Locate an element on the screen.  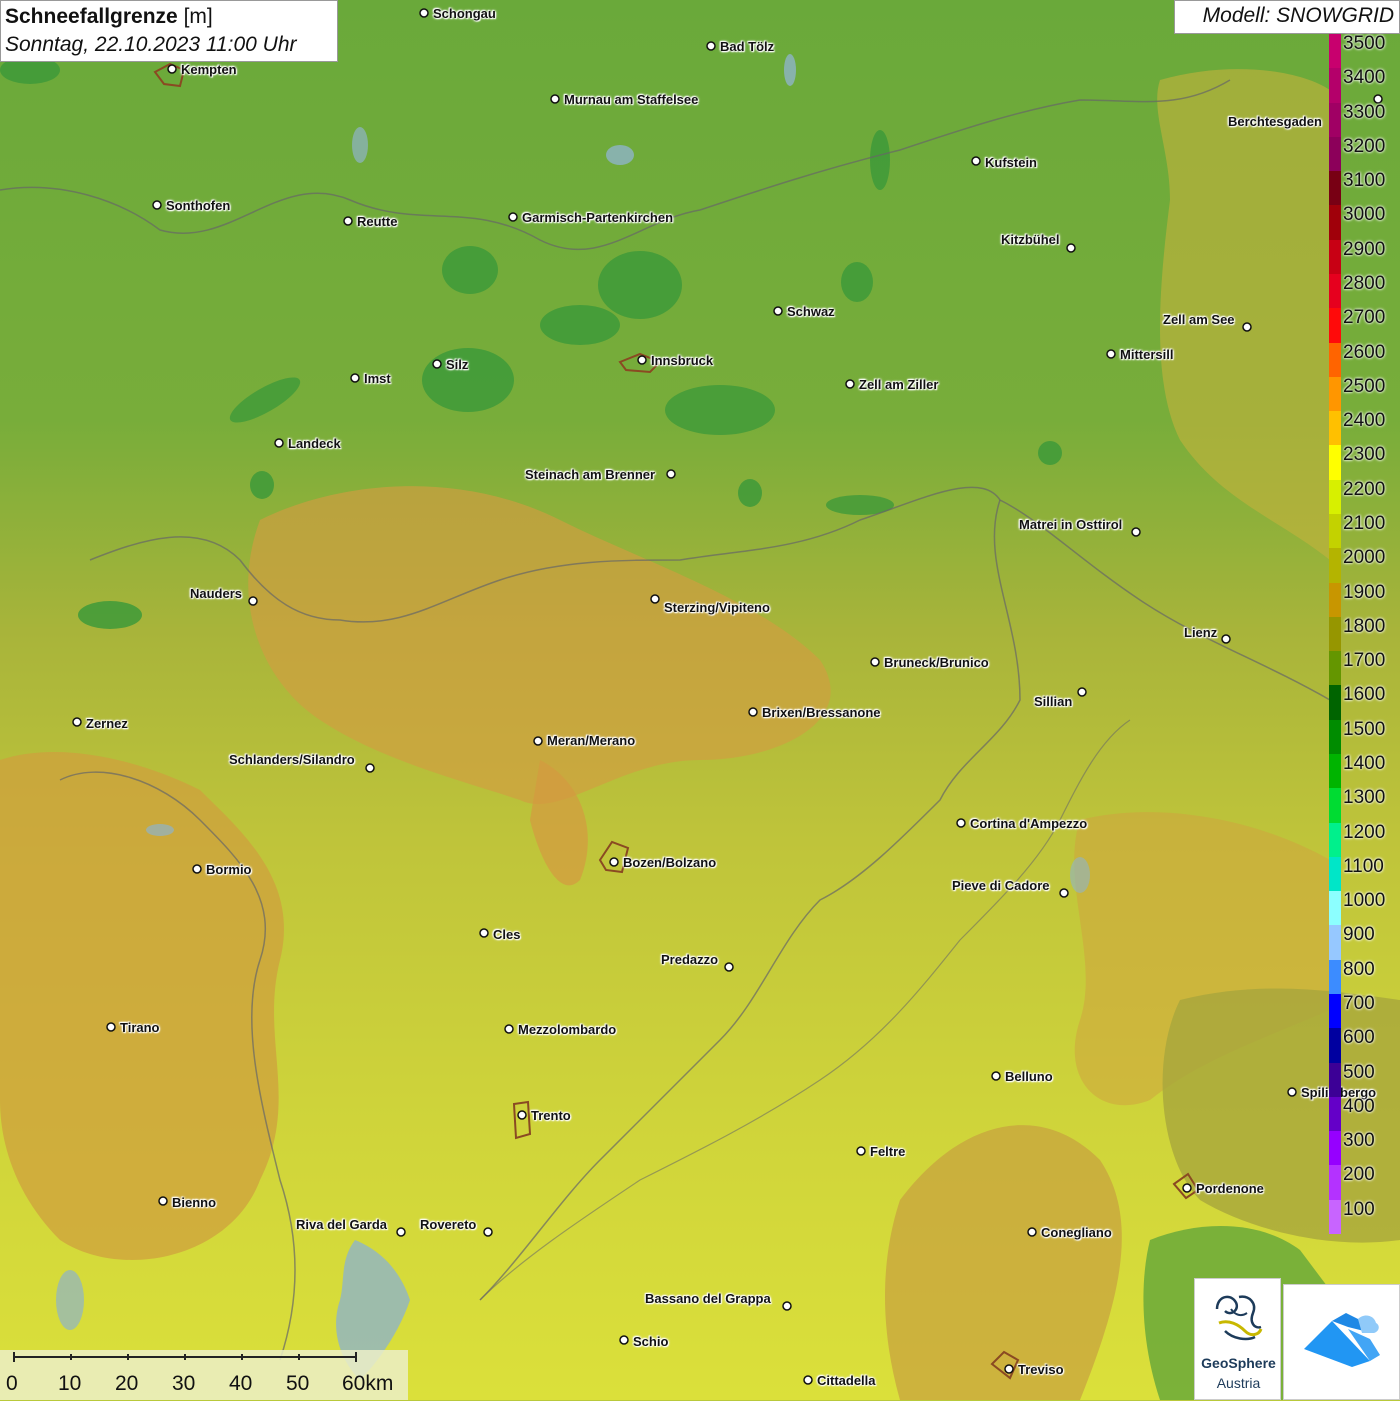
city-label: Mittersill is located at coordinates (1147, 354).